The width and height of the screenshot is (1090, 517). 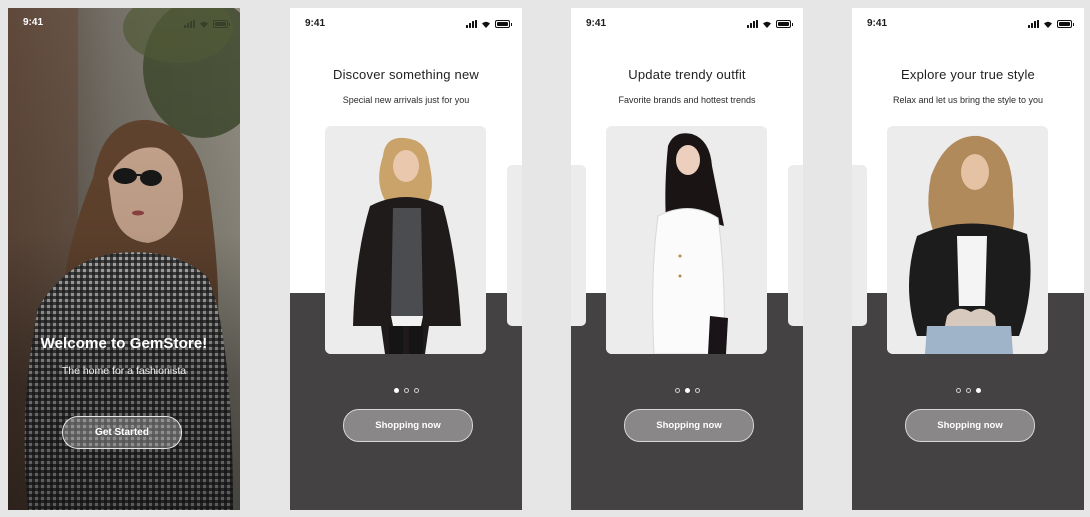 What do you see at coordinates (968, 100) in the screenshot?
I see `onboarding-subtitle: Relax and let us bring the style to you` at bounding box center [968, 100].